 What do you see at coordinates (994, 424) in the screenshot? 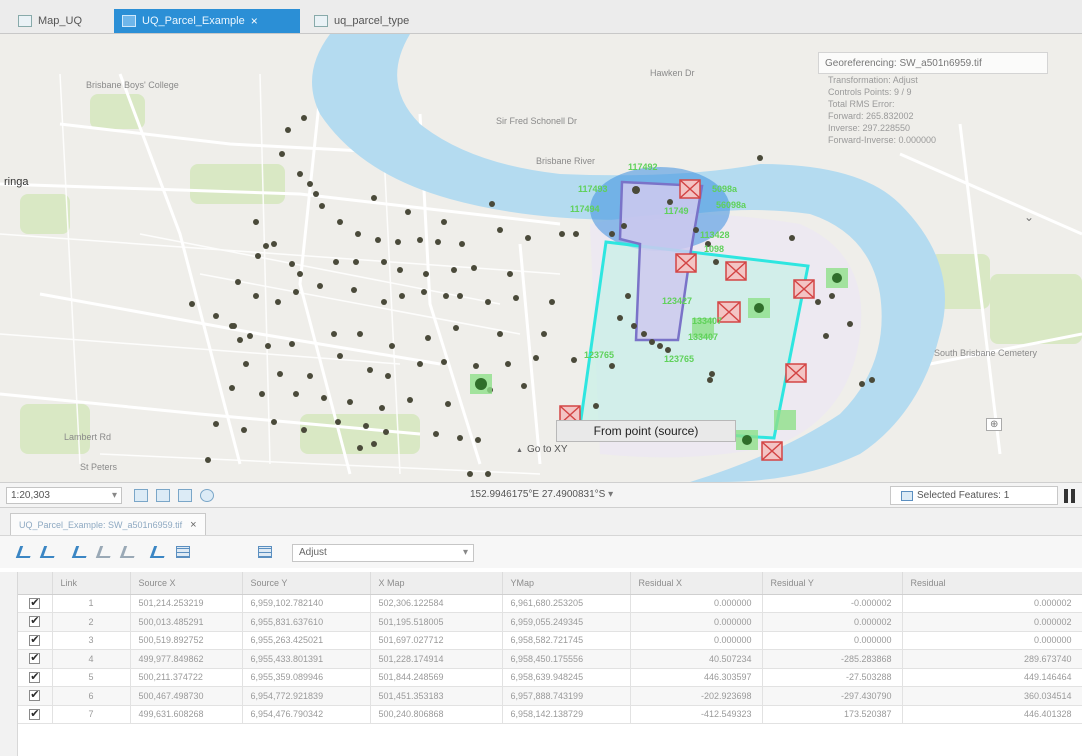
I see `route-shield-icon: ⊕` at bounding box center [994, 424].